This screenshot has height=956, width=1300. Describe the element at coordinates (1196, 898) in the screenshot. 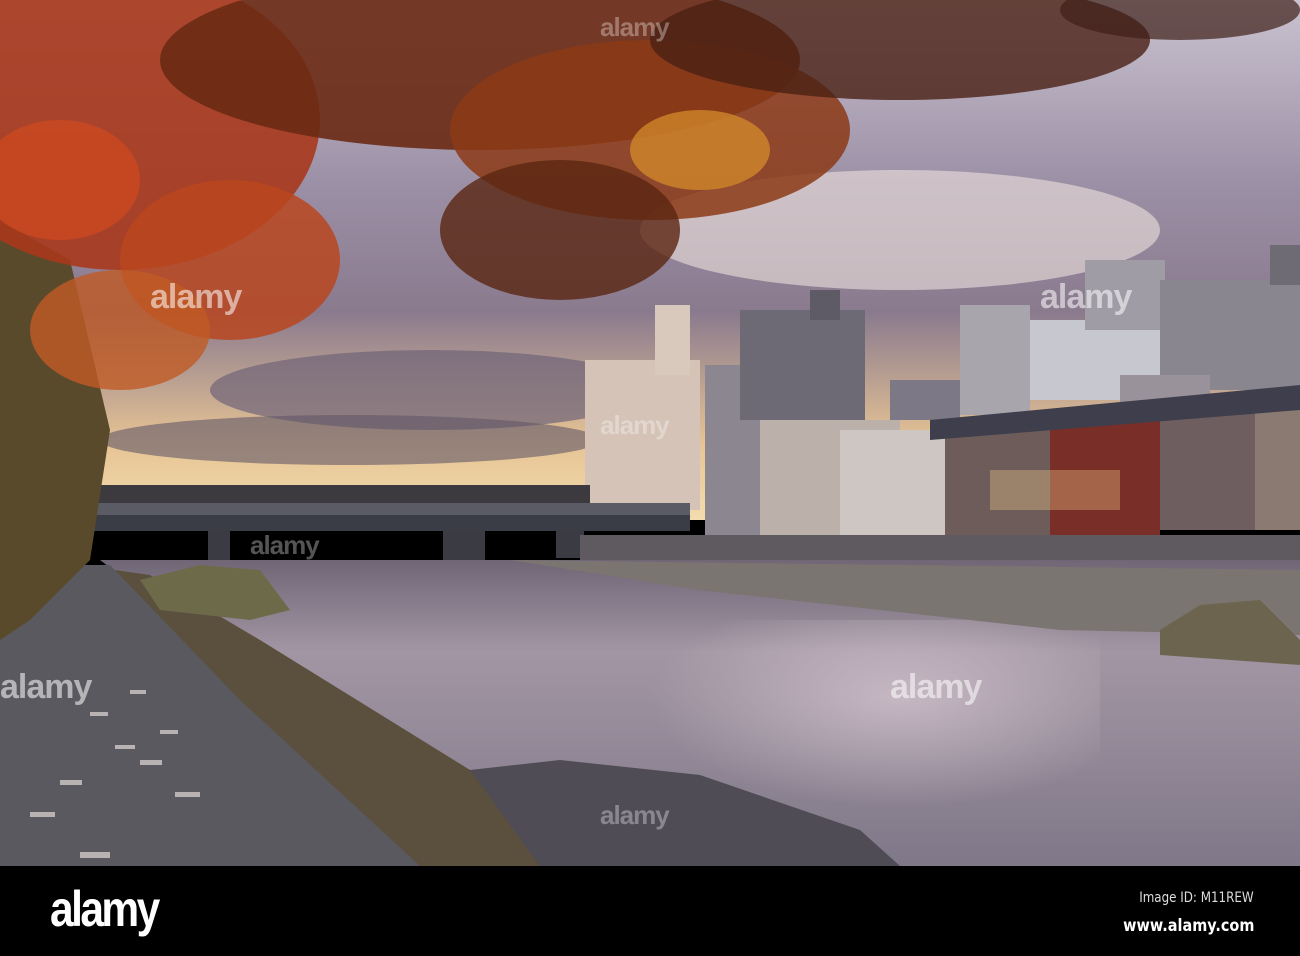

I see `image-id: Image ID: M11REW` at that location.